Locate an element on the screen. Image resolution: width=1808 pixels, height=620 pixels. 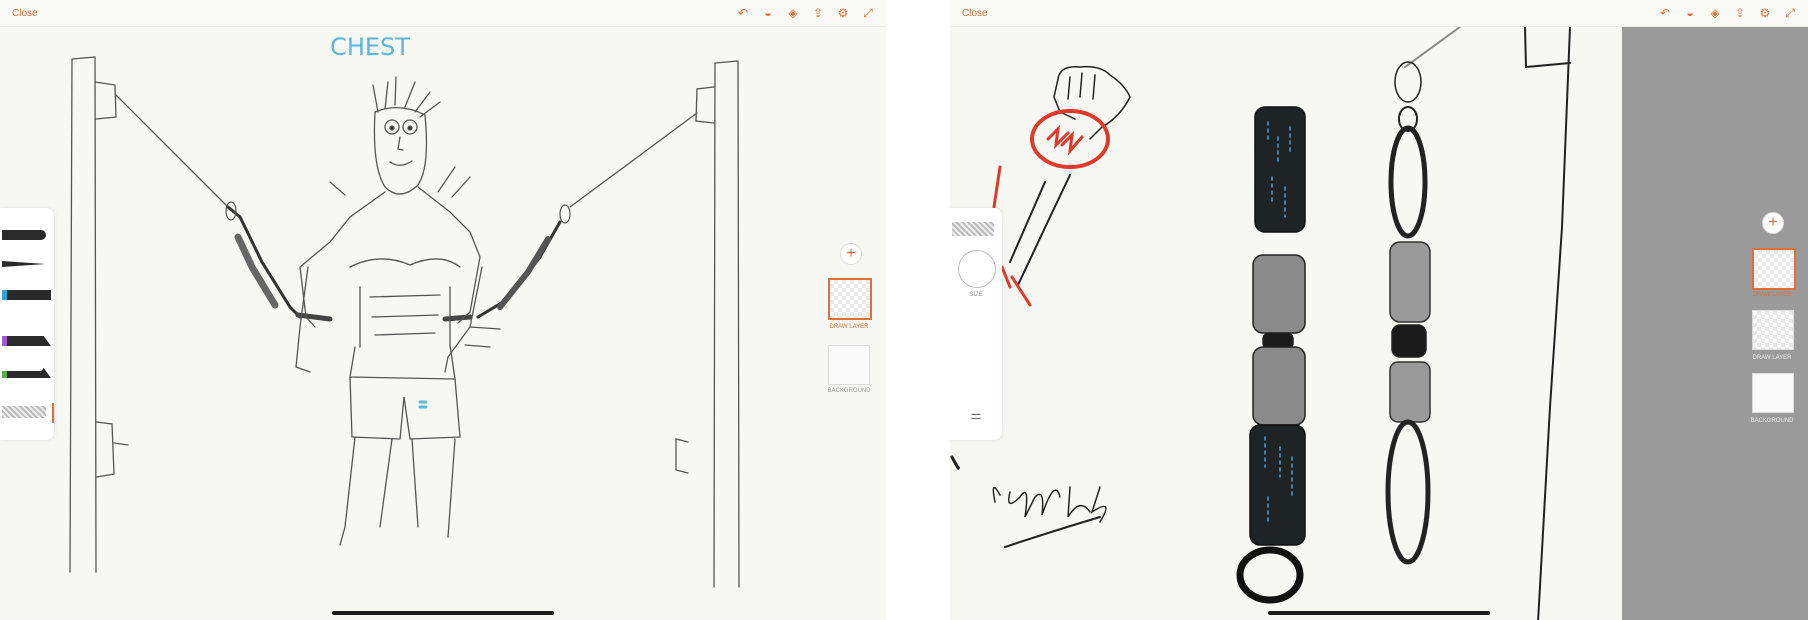
selected-brush-indicator is located at coordinates (53, 413).